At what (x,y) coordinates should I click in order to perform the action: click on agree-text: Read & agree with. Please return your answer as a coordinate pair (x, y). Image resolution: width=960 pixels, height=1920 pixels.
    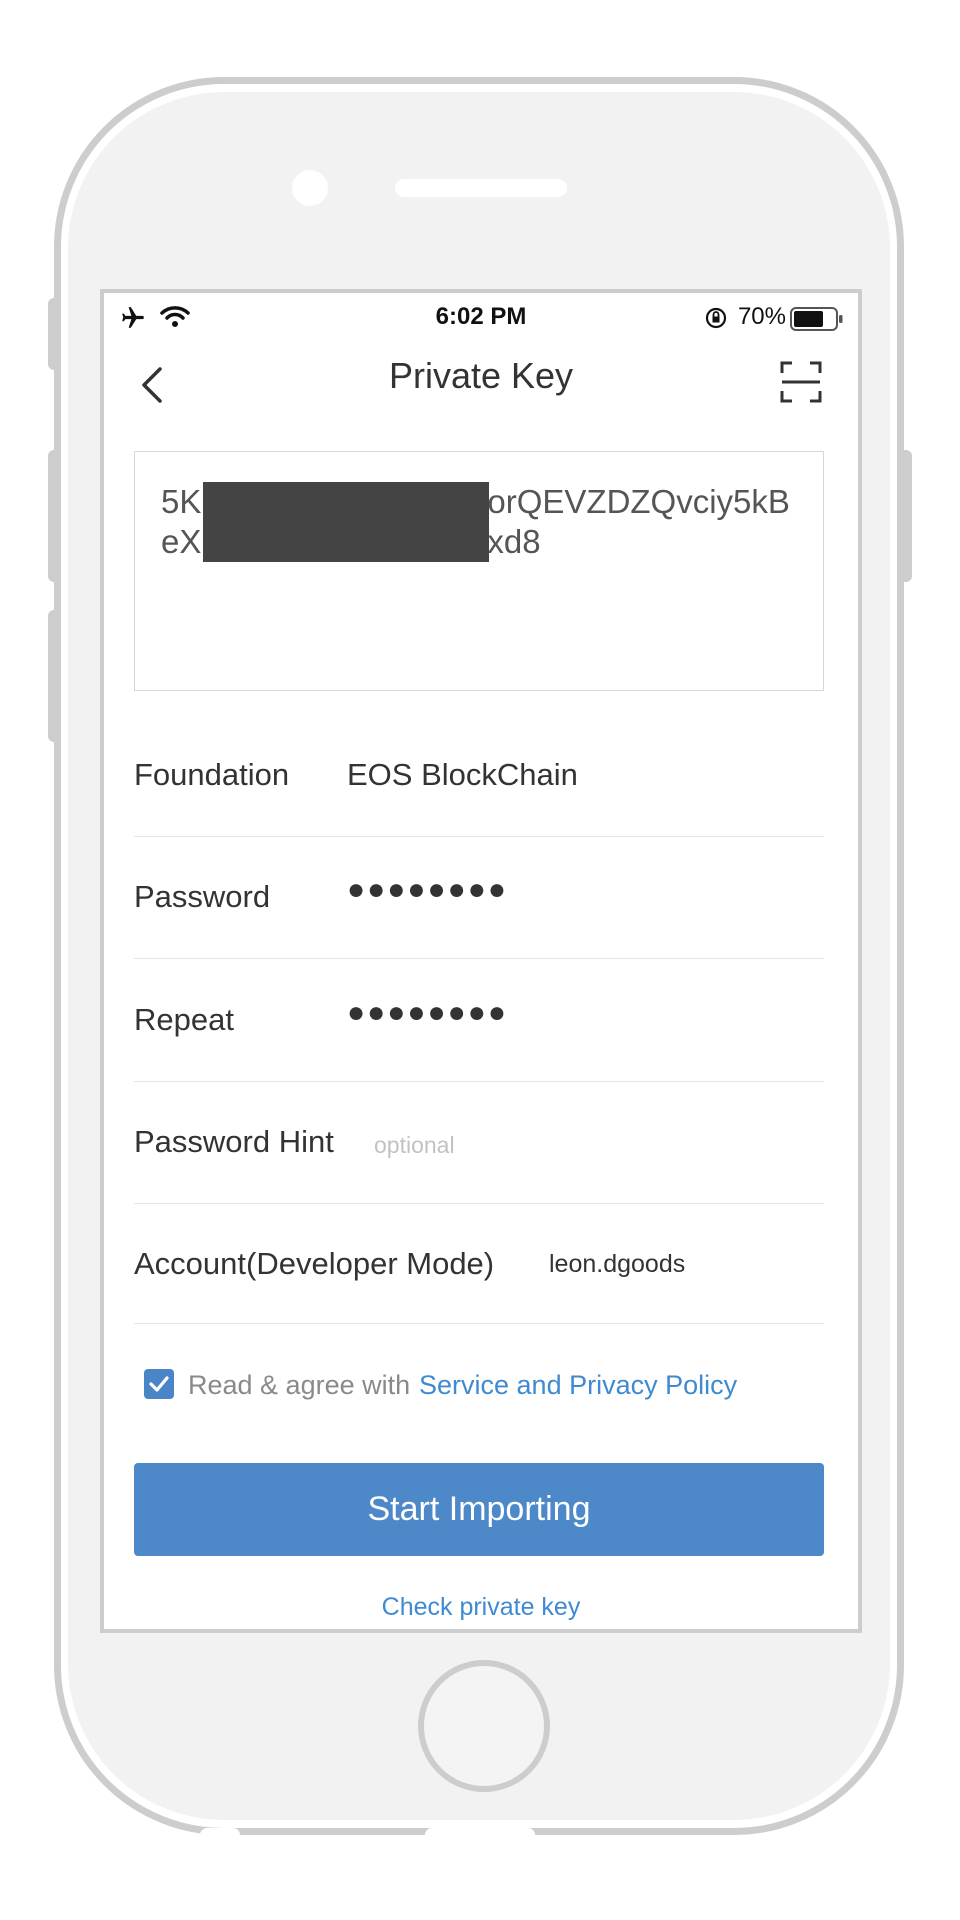
    Looking at the image, I should click on (299, 1385).